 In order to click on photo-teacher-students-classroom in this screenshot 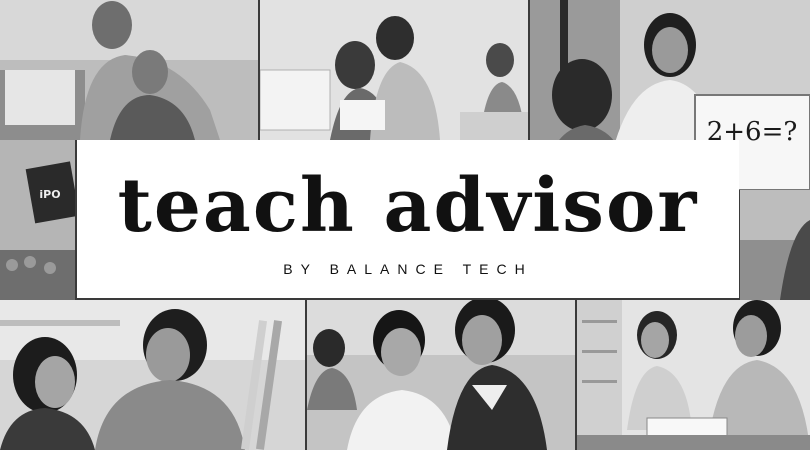, I will do `click(394, 70)`.